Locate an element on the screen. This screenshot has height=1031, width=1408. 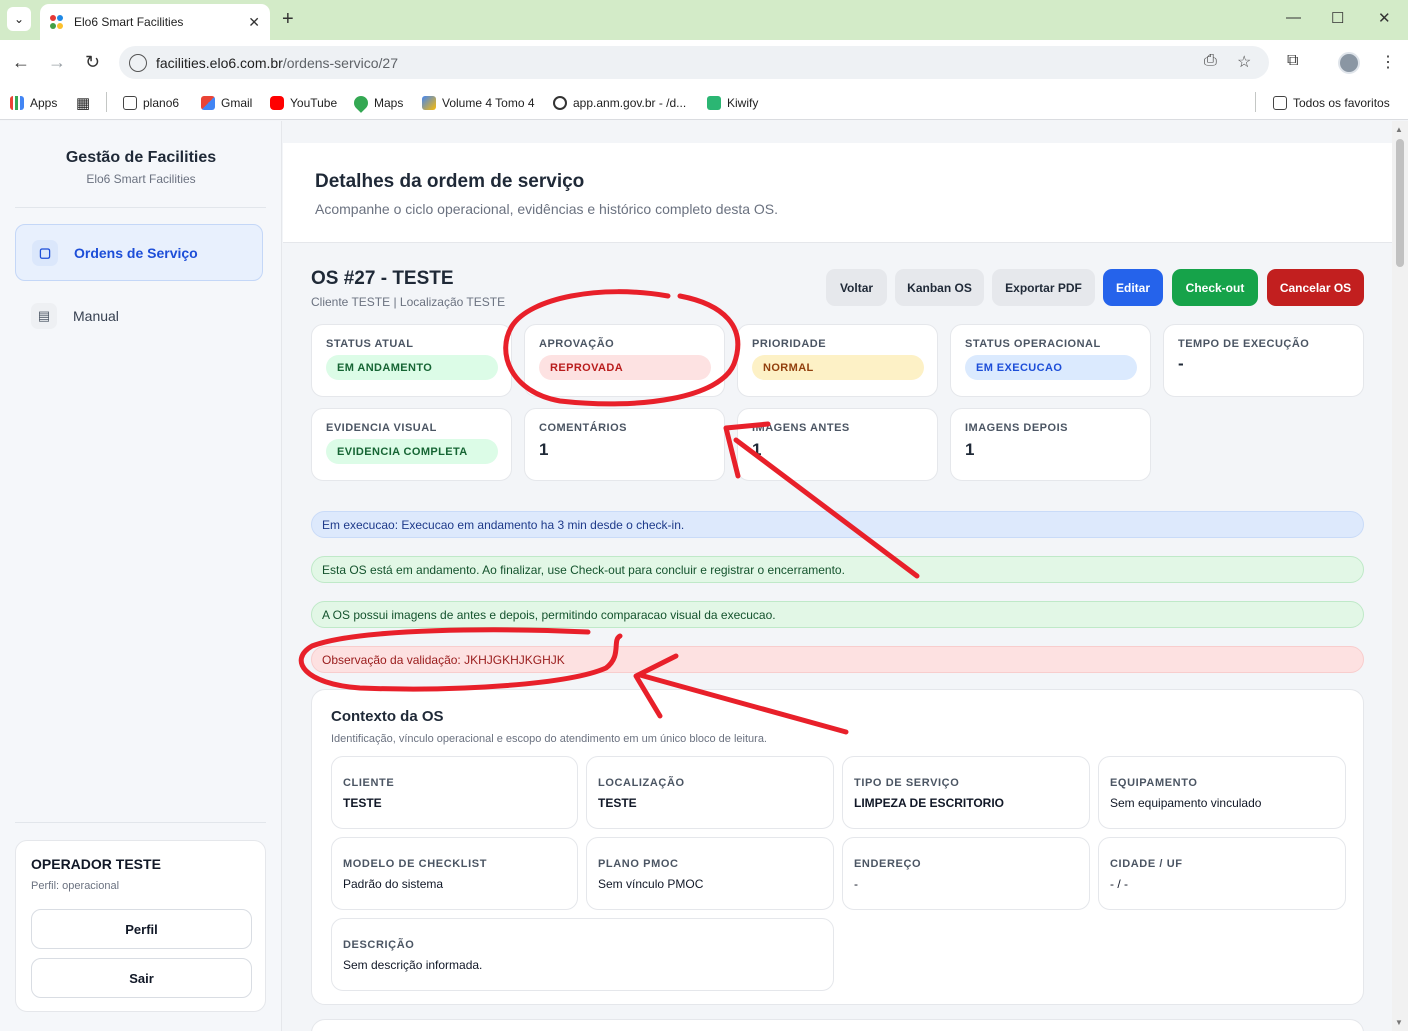
reload-icon: ↻ is located at coordinates (92, 62).